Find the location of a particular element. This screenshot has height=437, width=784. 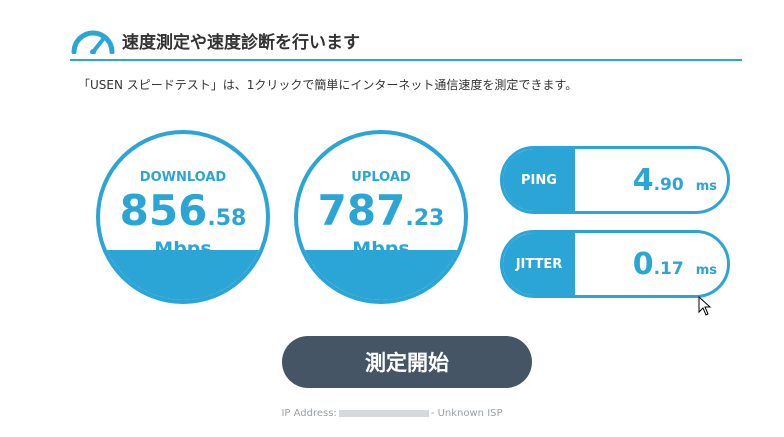

upload-label: UPLOAD is located at coordinates (381, 177).